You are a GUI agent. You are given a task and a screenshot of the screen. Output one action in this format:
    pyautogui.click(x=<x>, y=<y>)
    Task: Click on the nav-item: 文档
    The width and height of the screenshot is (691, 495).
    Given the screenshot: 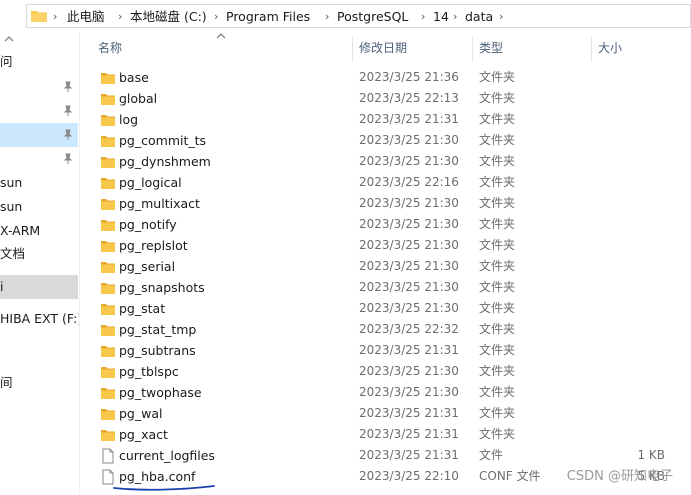 What is the action you would take?
    pyautogui.click(x=39, y=254)
    